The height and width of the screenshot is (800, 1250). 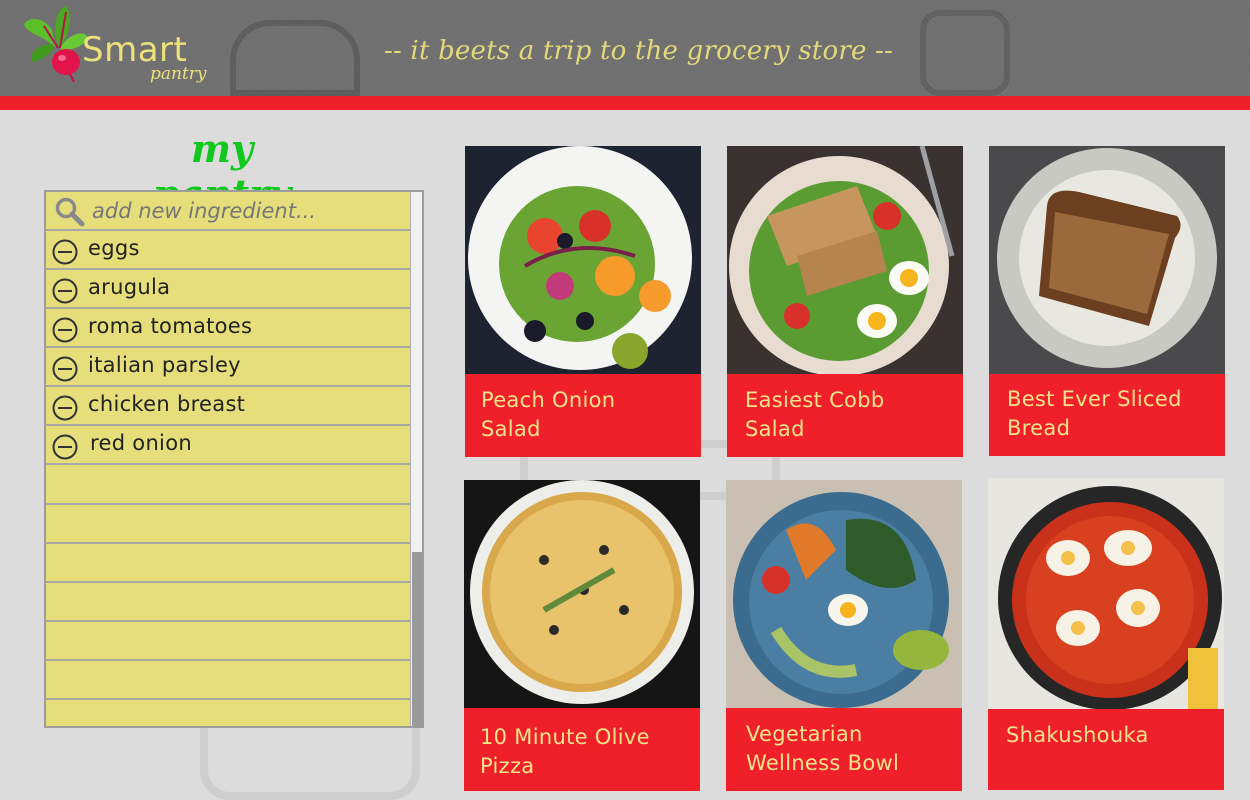 I want to click on recipe-card: 10 Minute Olive Pizza, so click(x=582, y=635).